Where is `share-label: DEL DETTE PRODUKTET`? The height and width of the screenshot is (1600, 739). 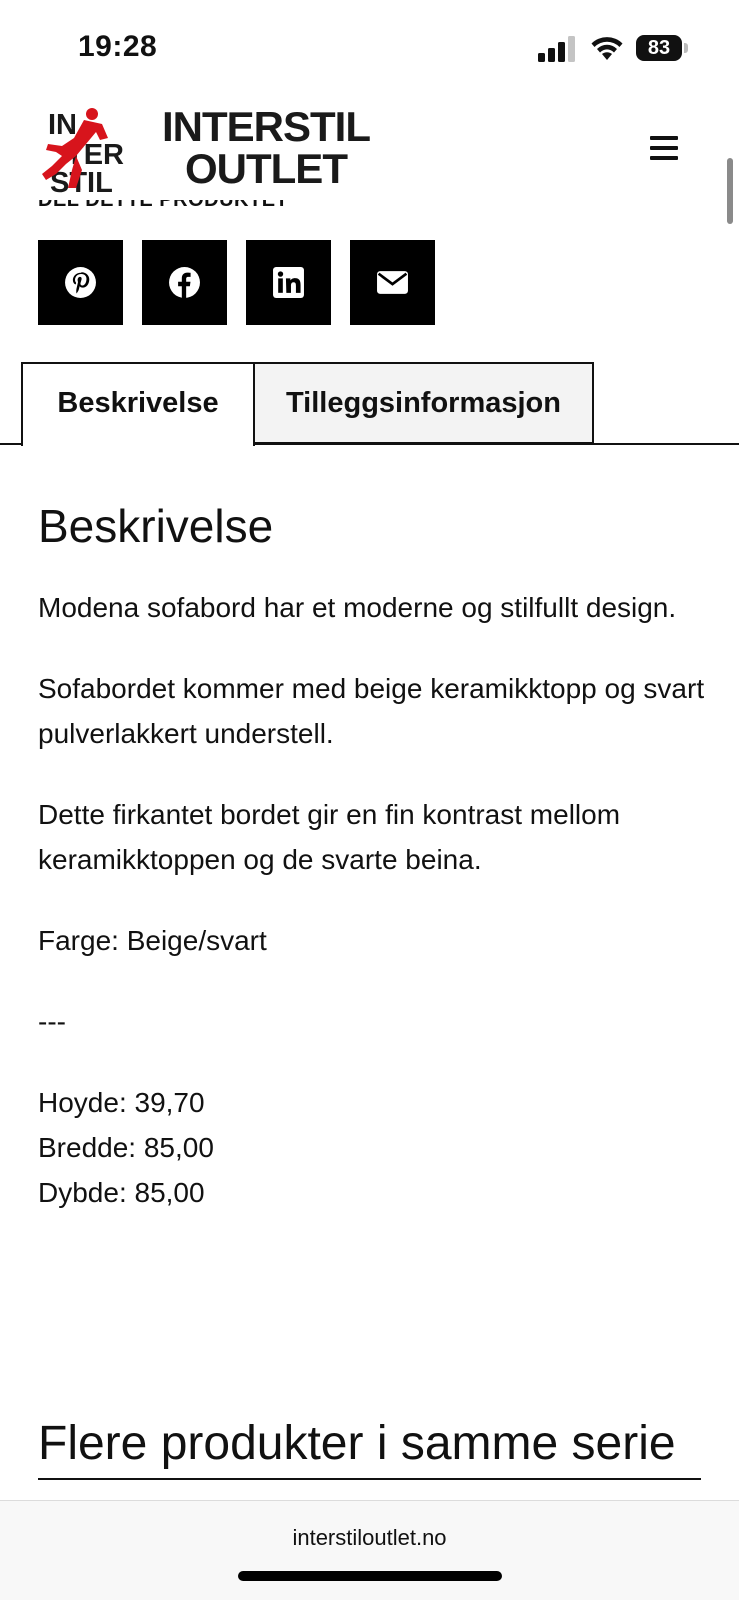 share-label: DEL DETTE PRODUKTET is located at coordinates (163, 204).